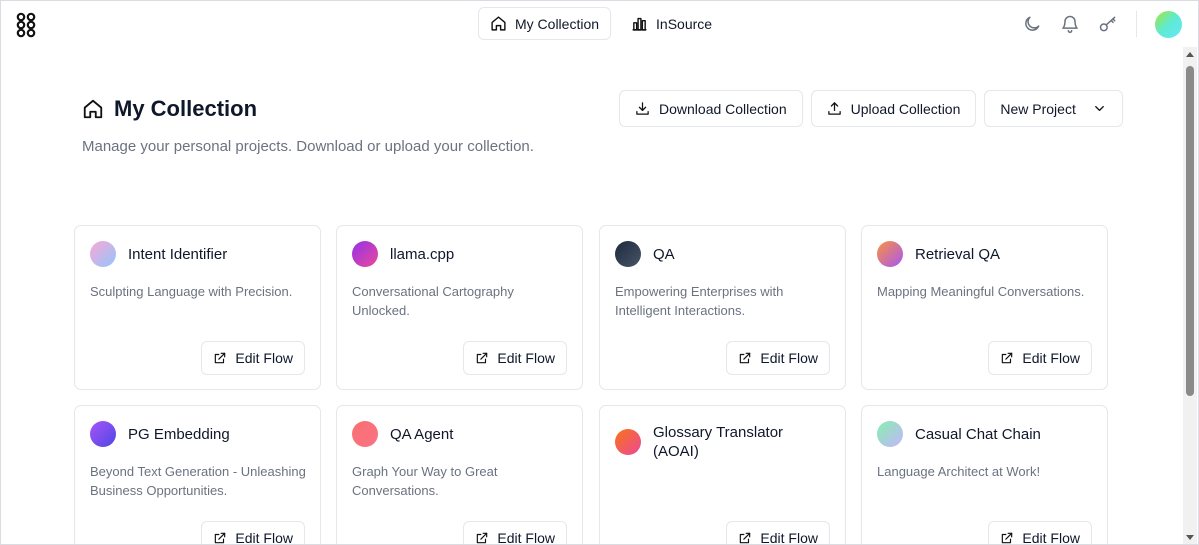 This screenshot has width=1199, height=545. I want to click on project-title: QA, so click(664, 254).